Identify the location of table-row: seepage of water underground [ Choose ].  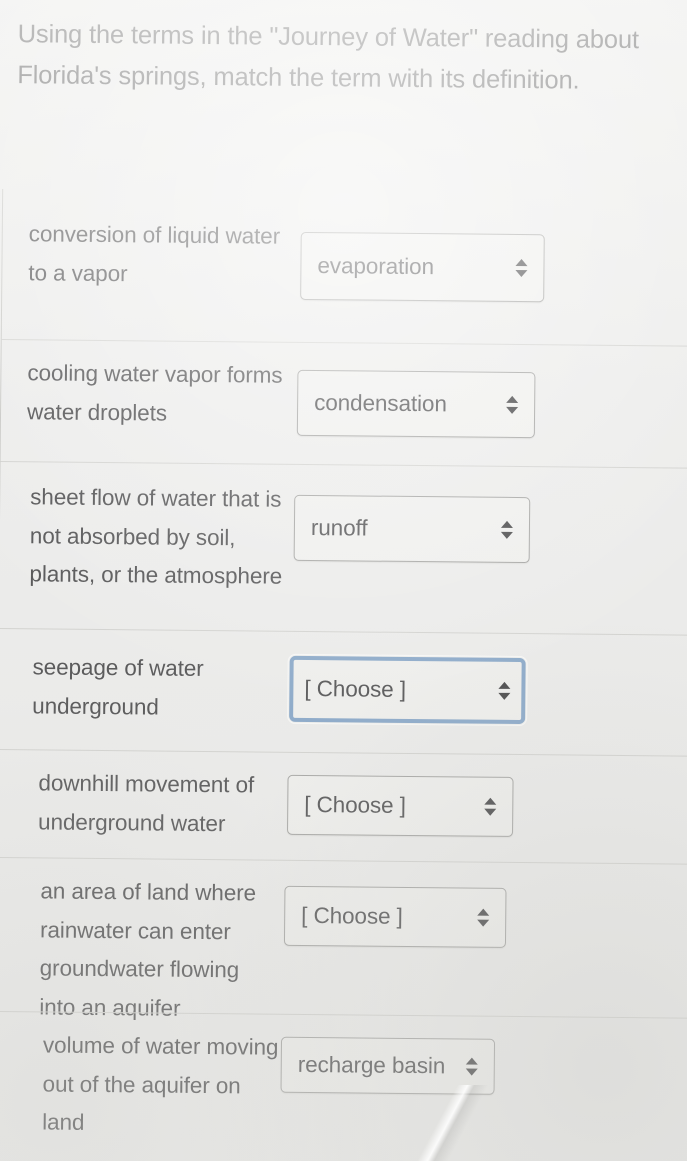
(343, 692).